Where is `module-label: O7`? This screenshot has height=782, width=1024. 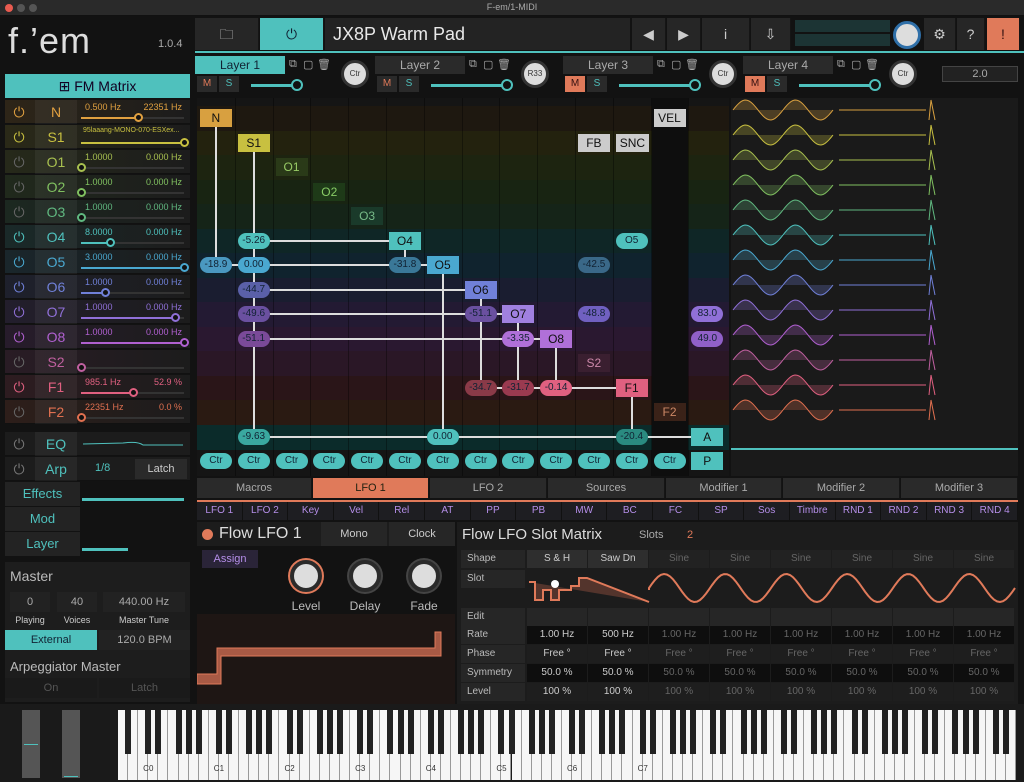 module-label: O7 is located at coordinates (56, 312).